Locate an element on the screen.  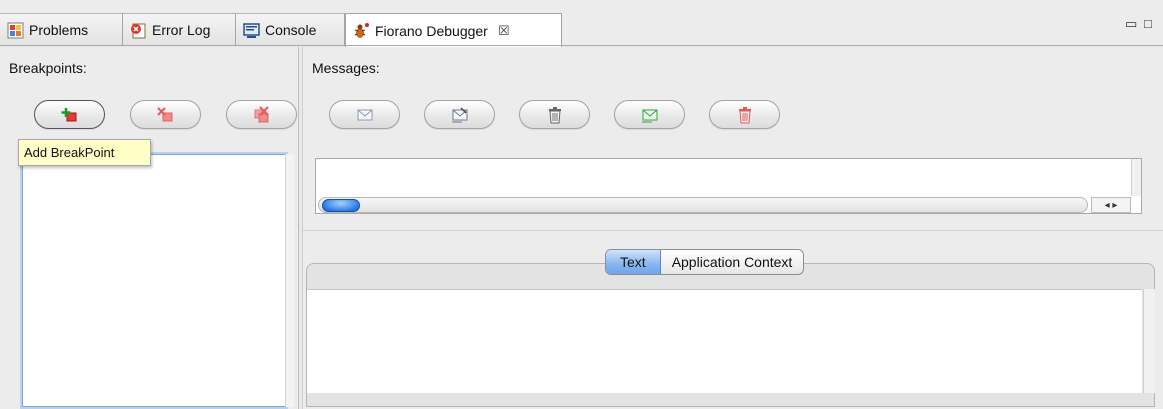
tab-problems: Problems is located at coordinates (61, 29).